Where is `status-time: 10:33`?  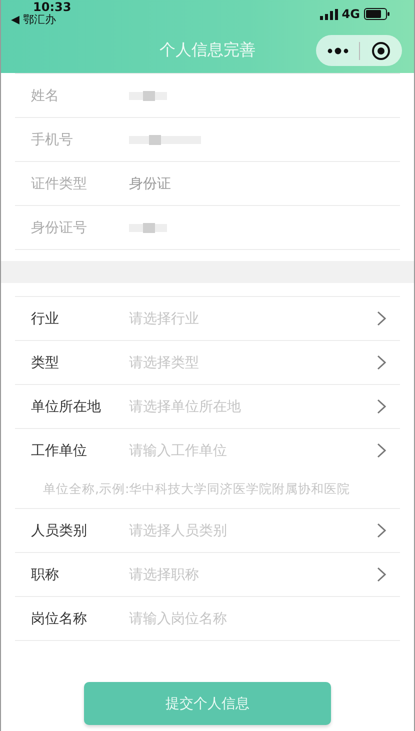 status-time: 10:33 is located at coordinates (52, 7).